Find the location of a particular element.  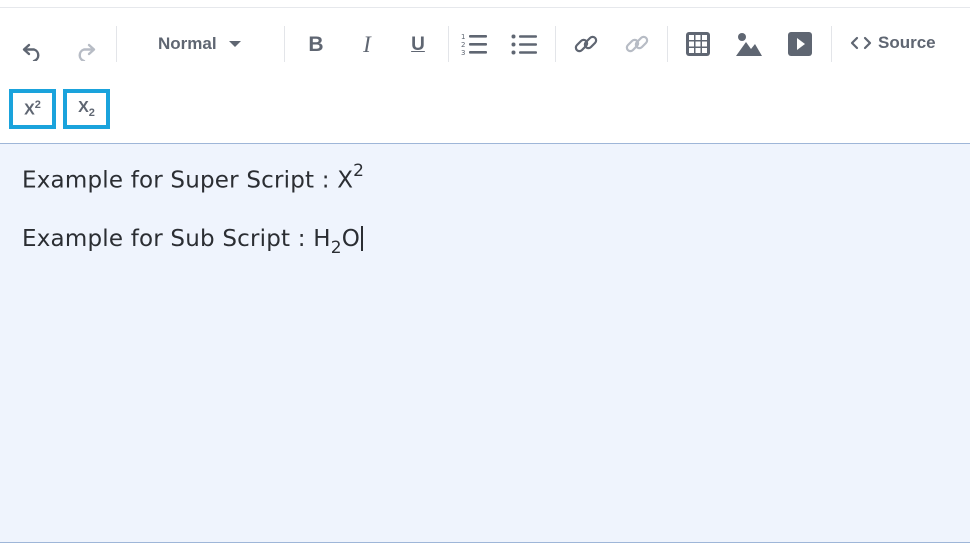

image-icon is located at coordinates (749, 44).